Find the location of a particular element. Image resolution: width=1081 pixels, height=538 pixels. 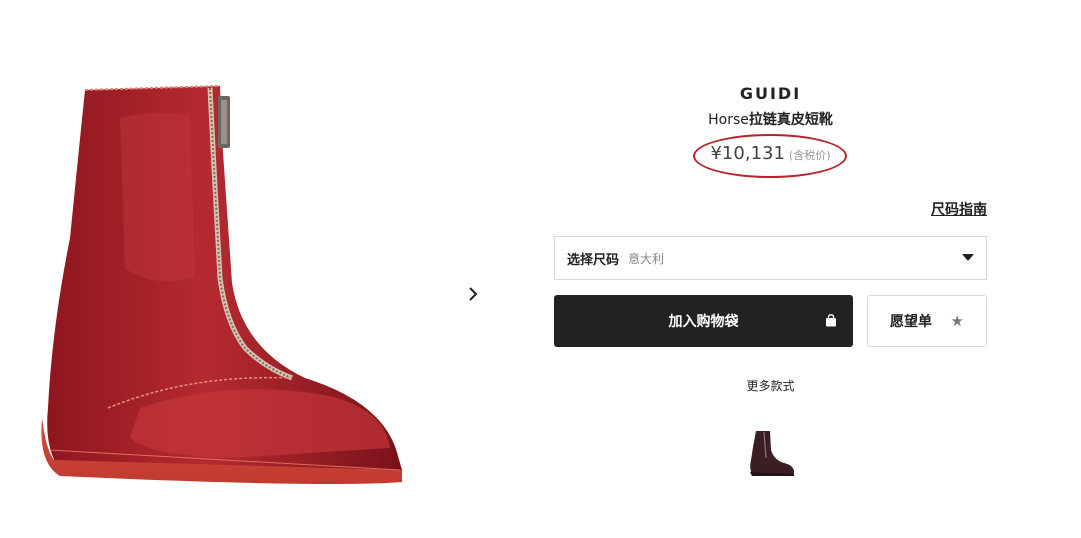

size-select-label: 选择尺码 is located at coordinates (593, 260).